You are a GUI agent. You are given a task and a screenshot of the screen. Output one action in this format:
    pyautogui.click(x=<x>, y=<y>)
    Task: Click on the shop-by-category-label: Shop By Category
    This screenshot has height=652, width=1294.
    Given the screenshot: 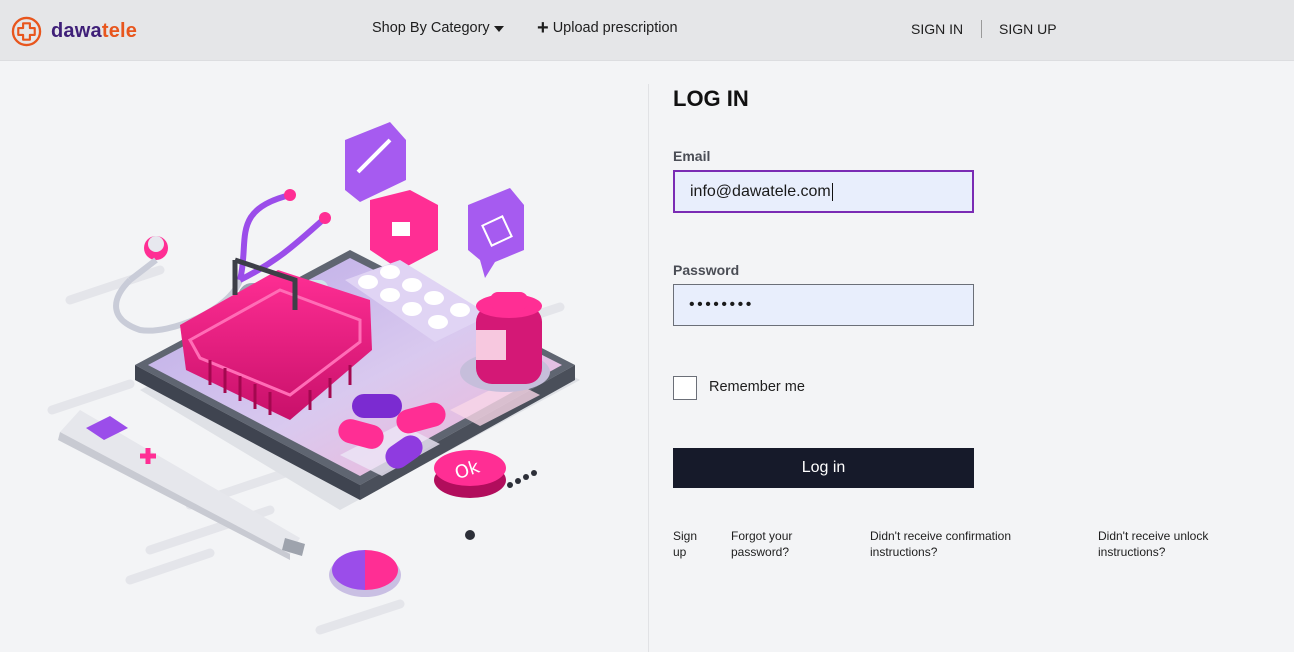 What is the action you would take?
    pyautogui.click(x=431, y=28)
    